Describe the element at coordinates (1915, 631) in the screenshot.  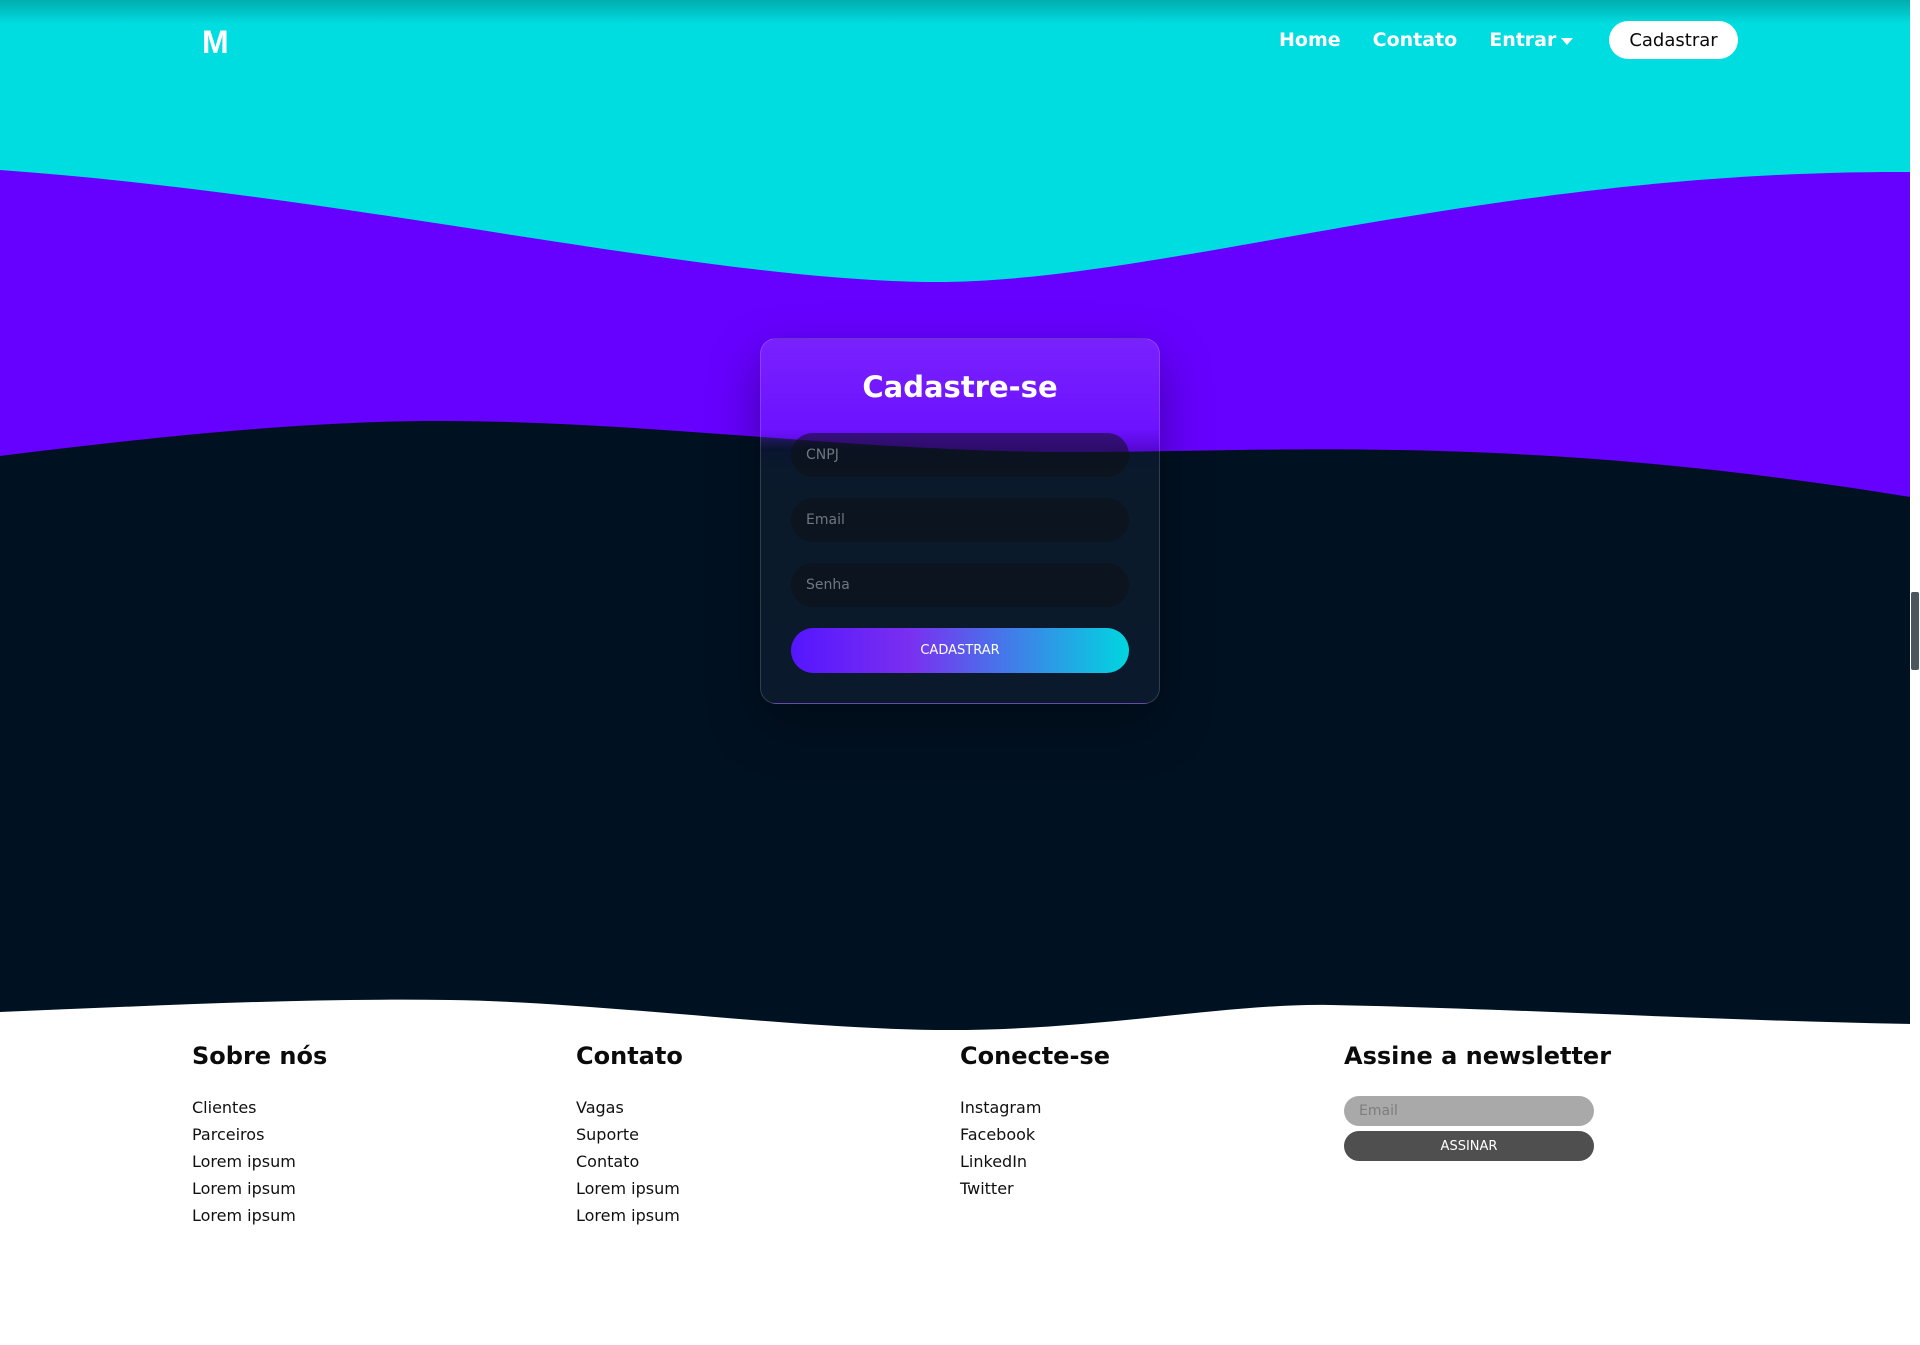
I see `scrollbar-thumb` at that location.